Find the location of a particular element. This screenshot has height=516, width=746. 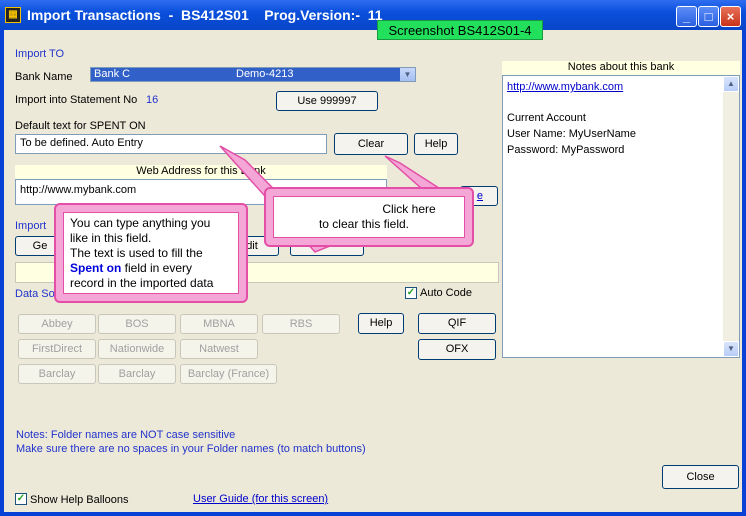

data-source-help-button: Help is located at coordinates (381, 323).